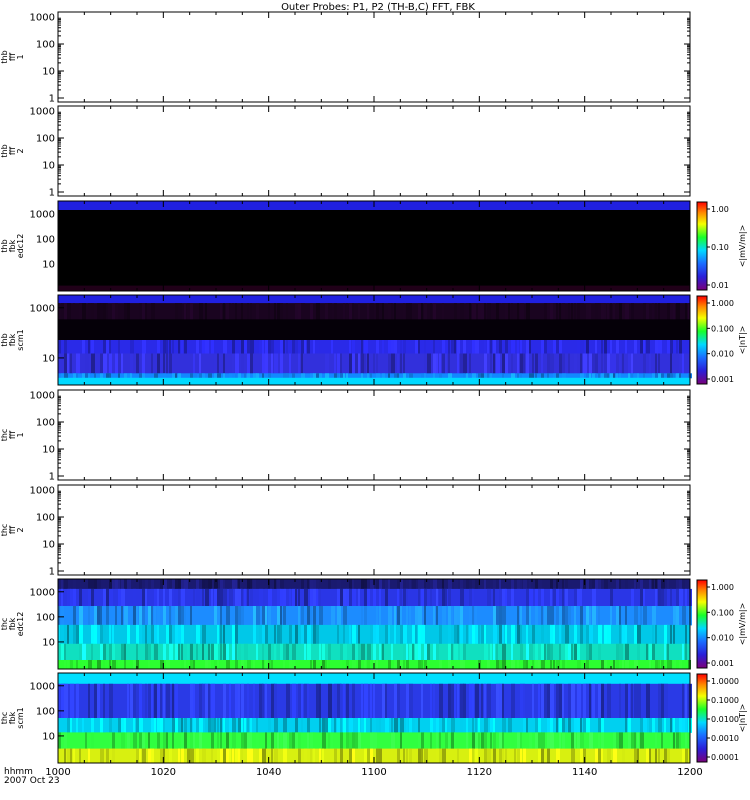 This screenshot has width=750, height=800. I want to click on colorbar-tick-label: 0.01, so click(720, 285).